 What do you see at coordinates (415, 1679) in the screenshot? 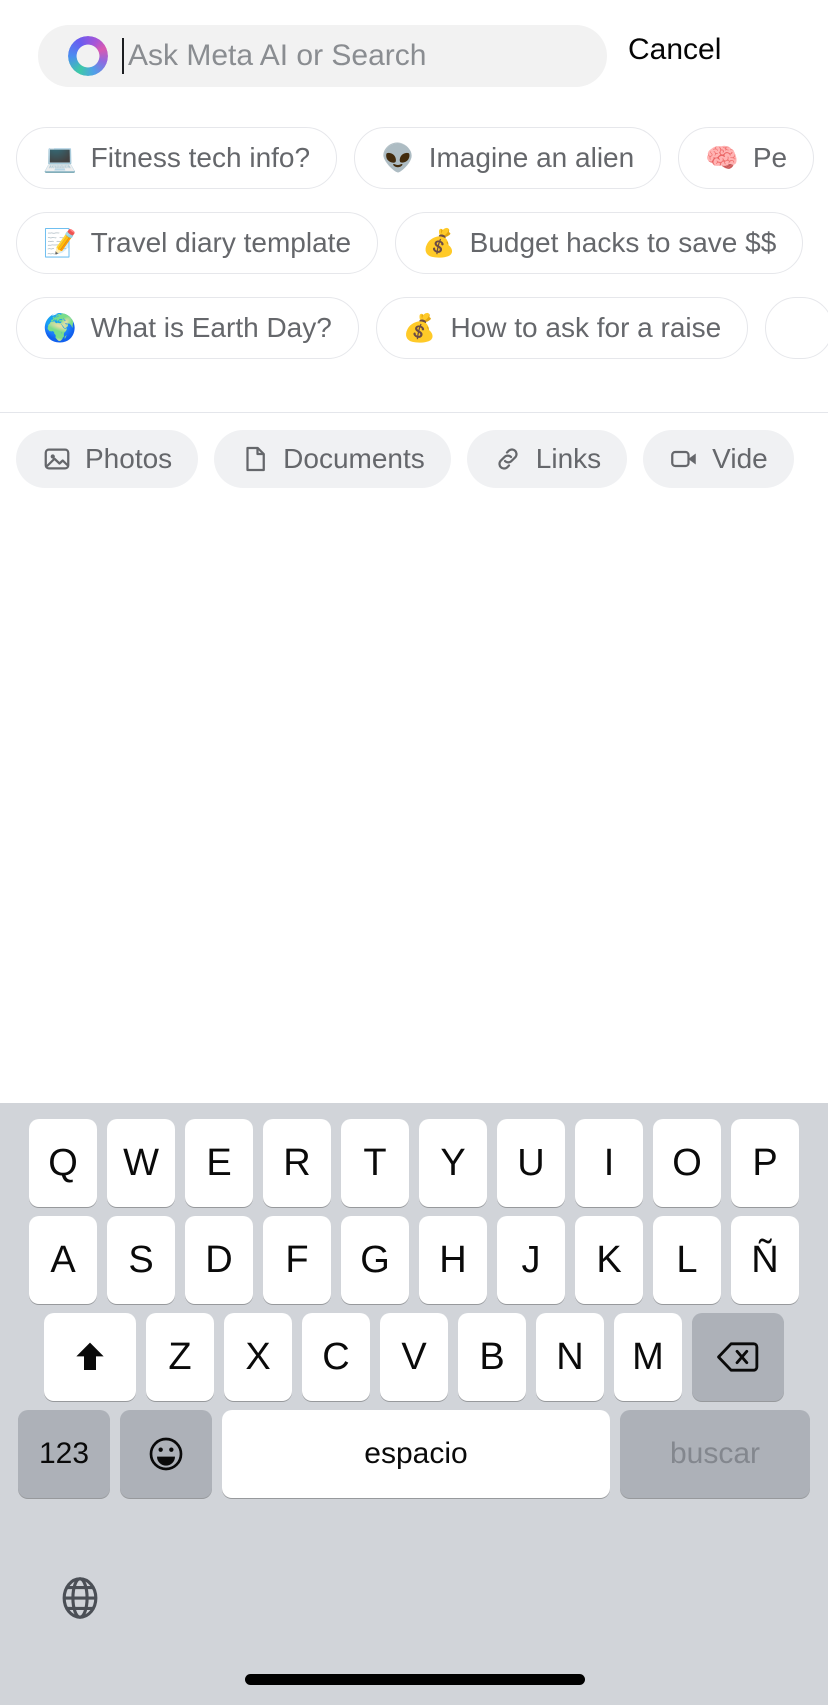
I see `home-indicator` at bounding box center [415, 1679].